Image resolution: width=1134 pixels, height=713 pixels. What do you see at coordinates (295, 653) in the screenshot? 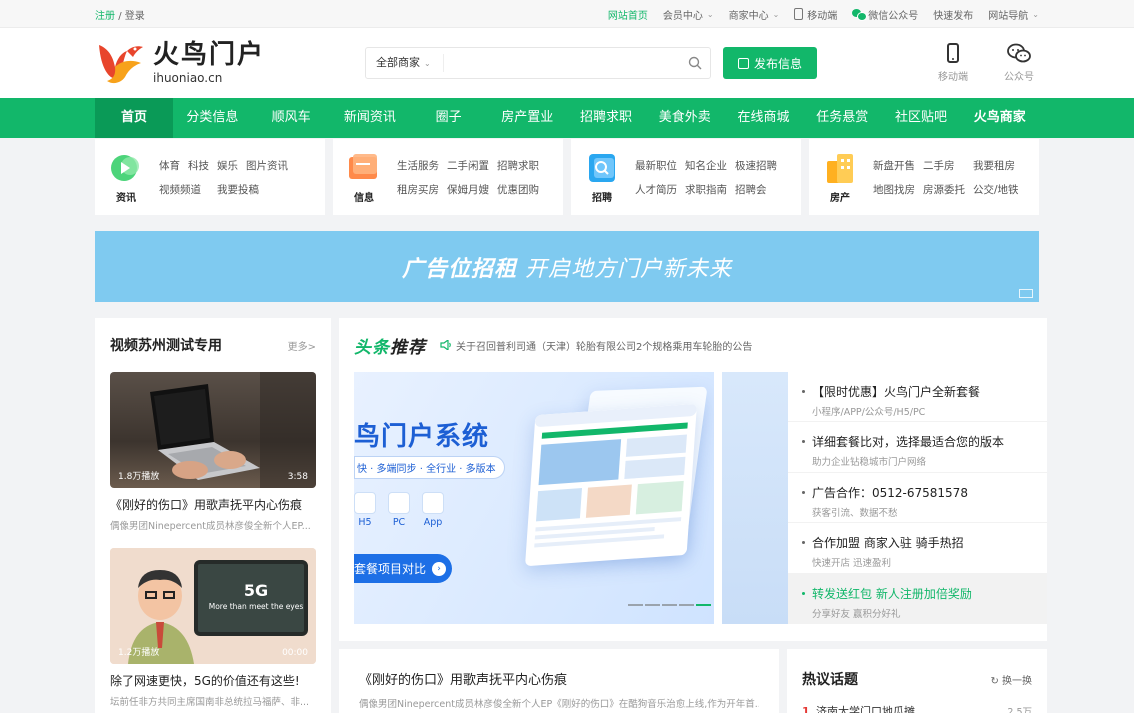
I see `video-duration: 00:00` at bounding box center [295, 653].